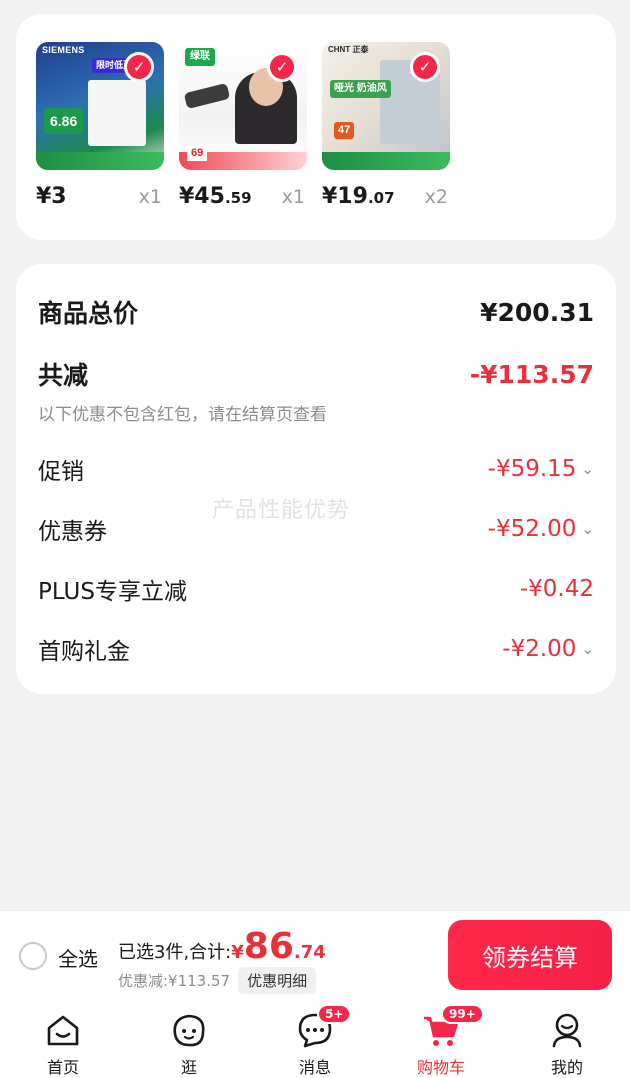 The height and width of the screenshot is (1078, 630). Describe the element at coordinates (344, 130) in the screenshot. I see `thumb-tag: 47` at that location.